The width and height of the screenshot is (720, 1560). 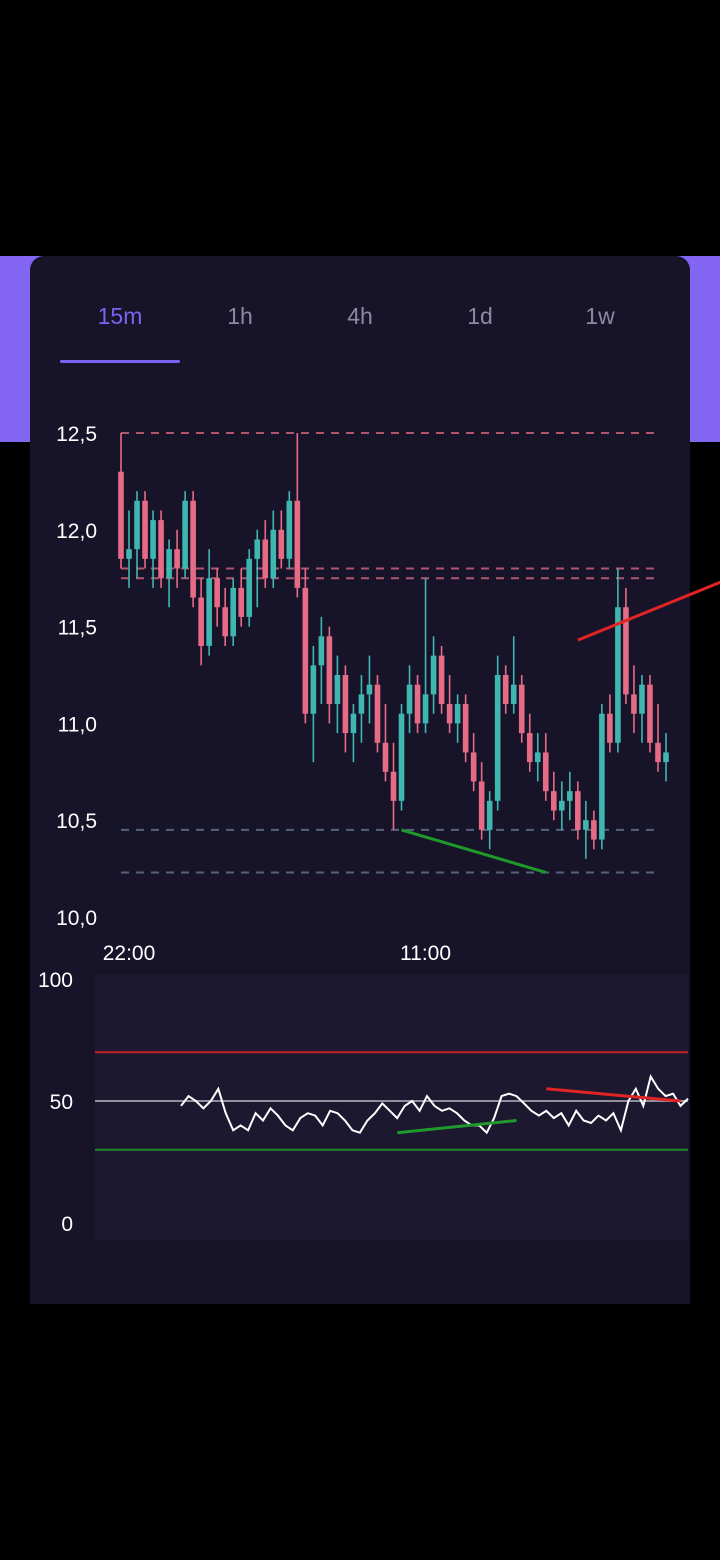 I want to click on y-tick-label: 11,5, so click(x=77, y=628).